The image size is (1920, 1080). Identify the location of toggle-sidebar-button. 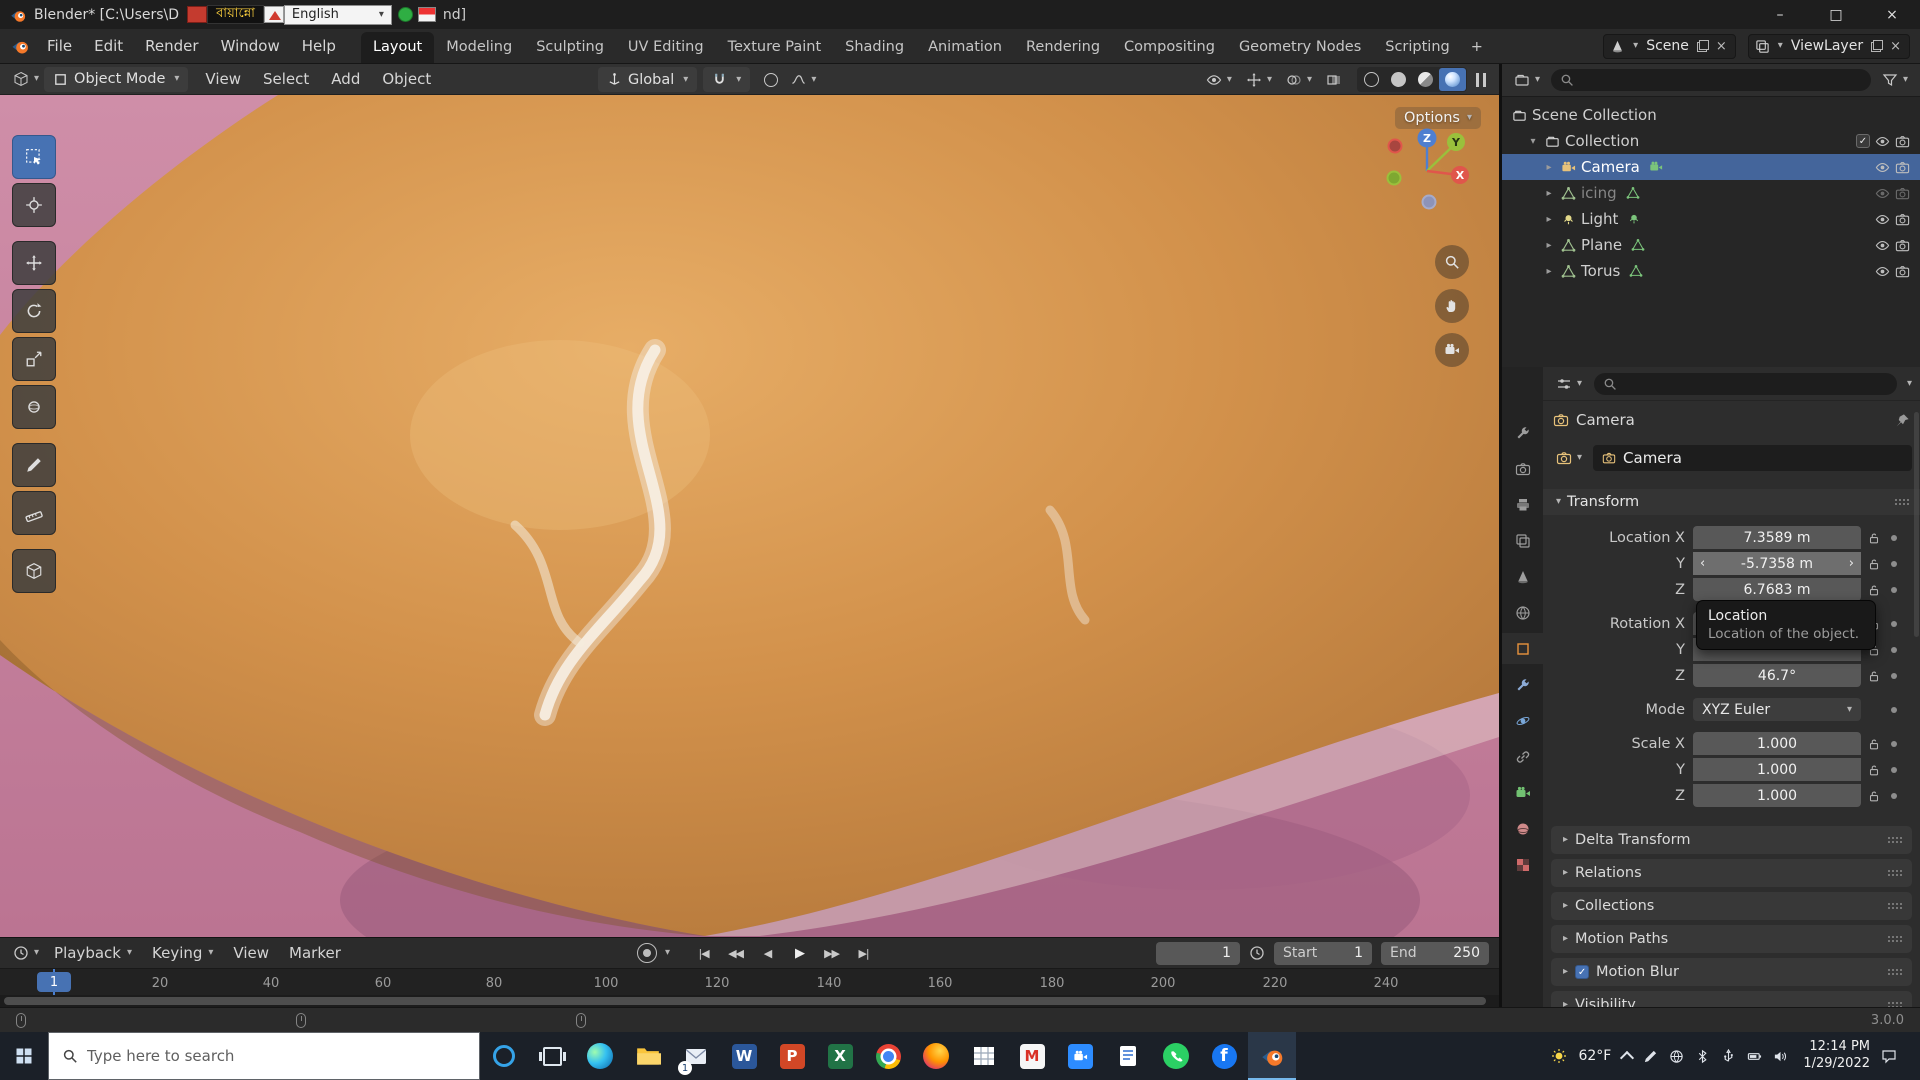
(1481, 79).